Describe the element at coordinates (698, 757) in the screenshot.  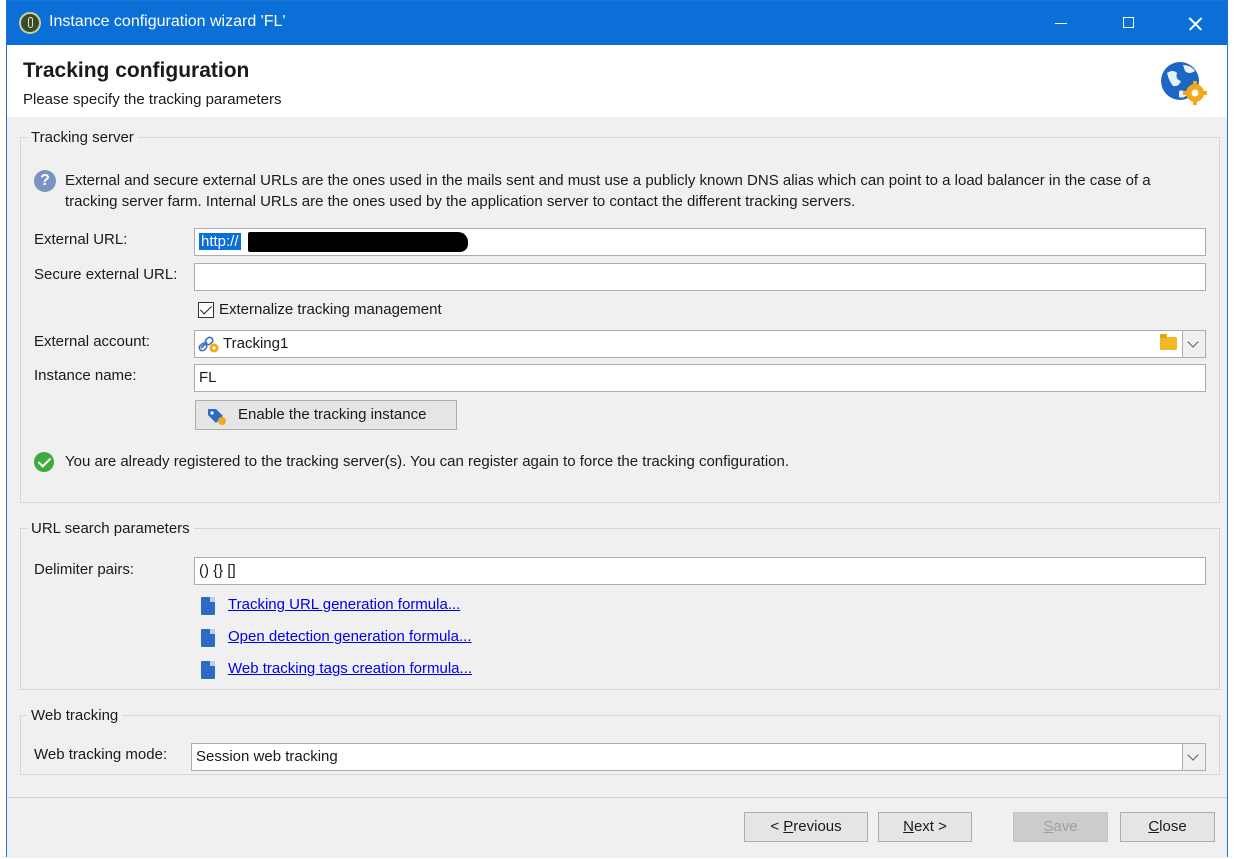
I see `web-tracking-mode-select: Session web tracking` at that location.